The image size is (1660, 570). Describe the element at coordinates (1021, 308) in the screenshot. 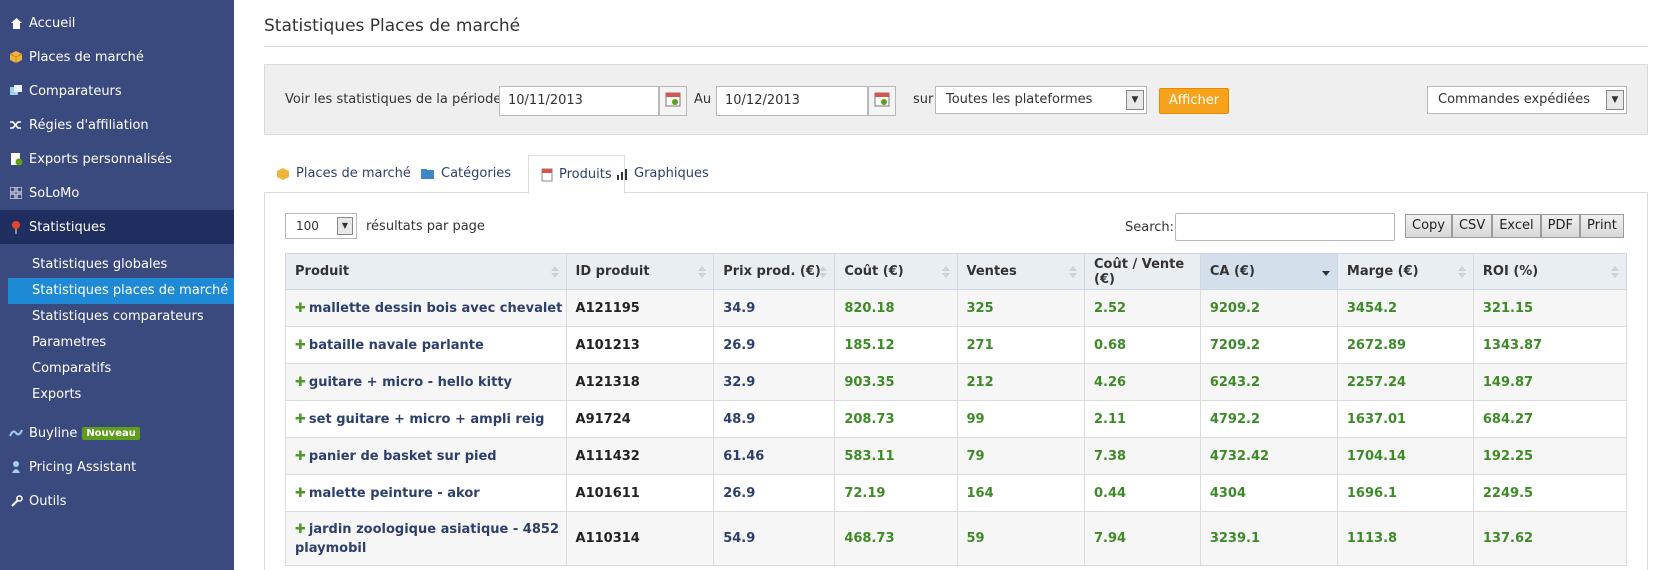

I see `sales-cell: 325` at that location.